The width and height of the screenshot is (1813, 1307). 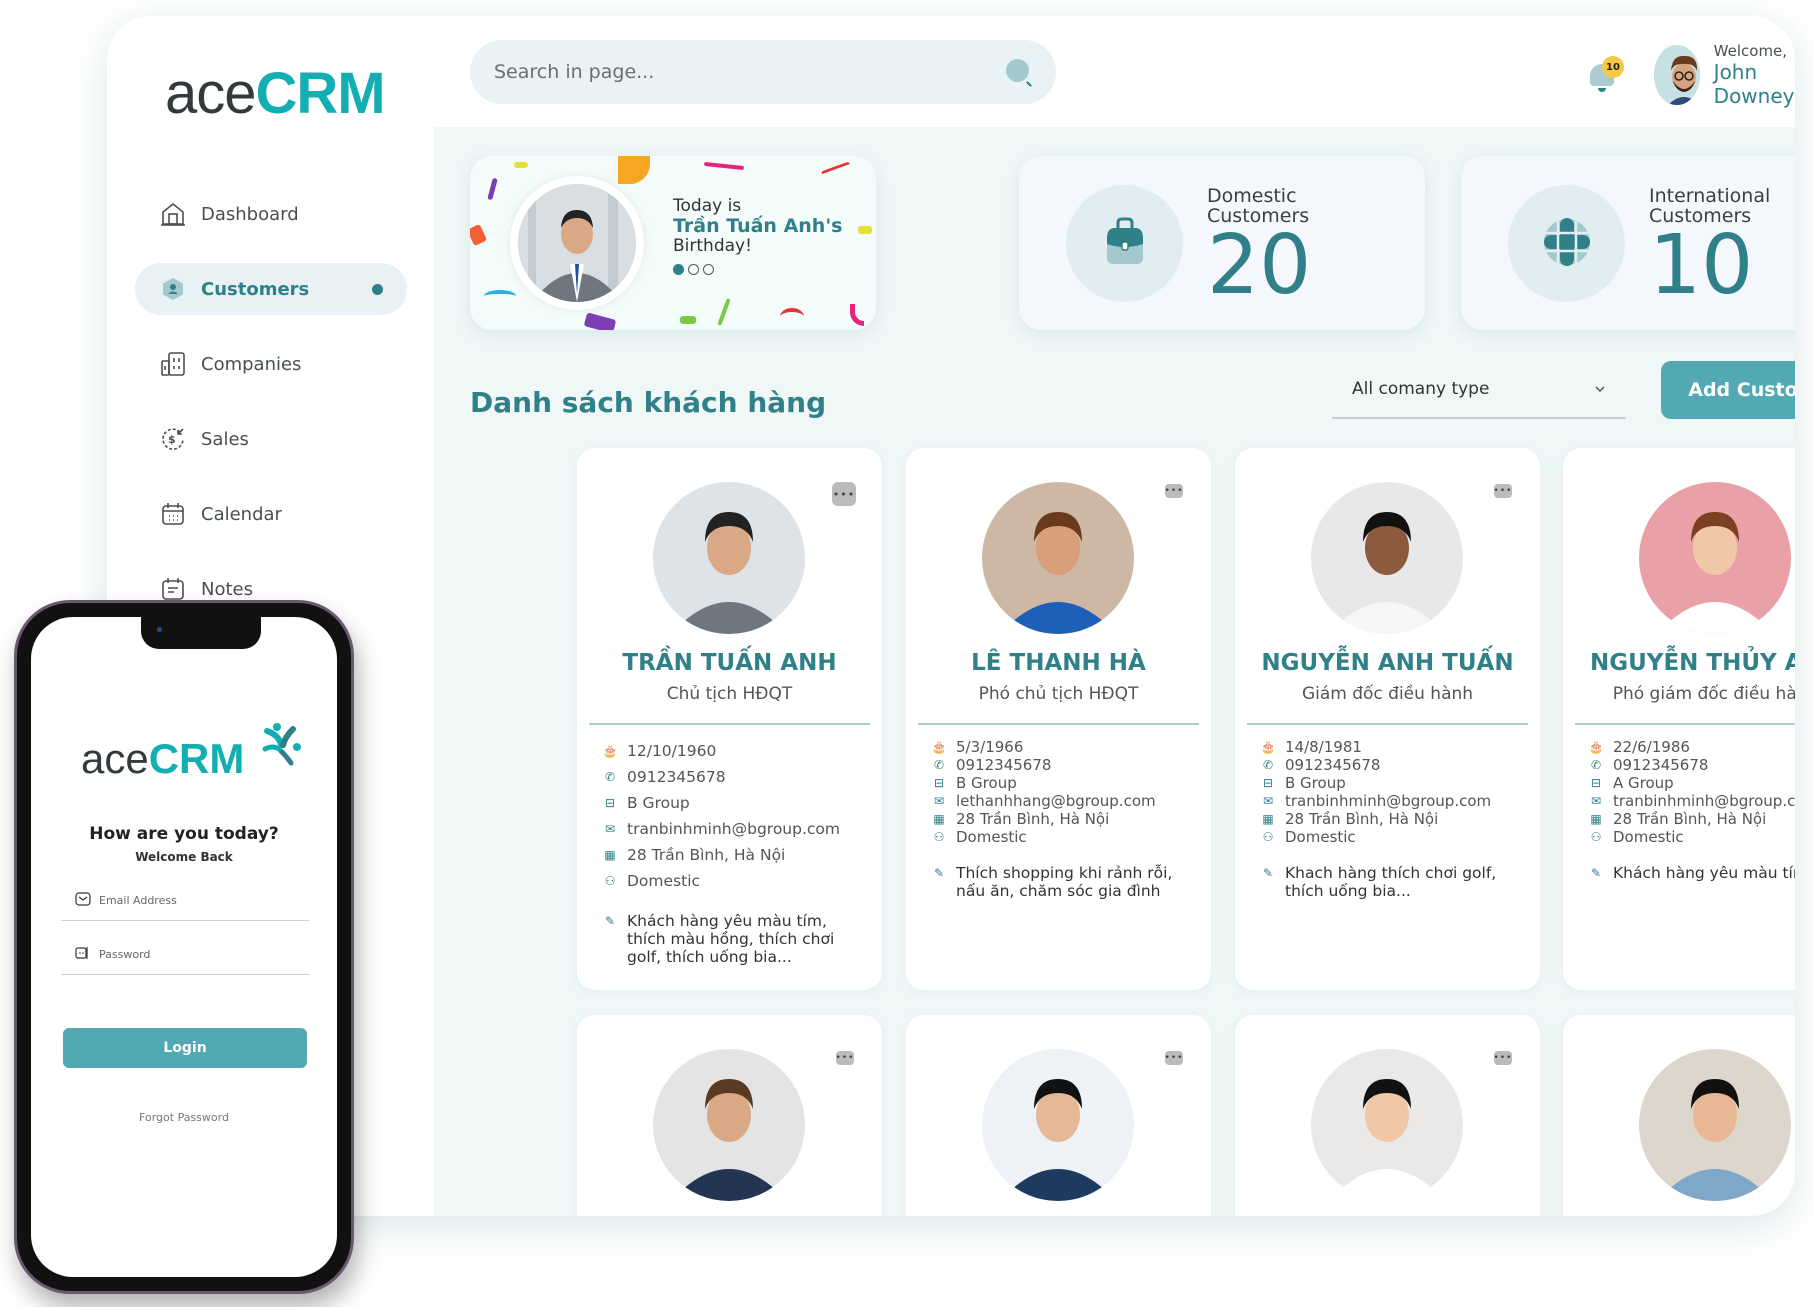 What do you see at coordinates (185, 1048) in the screenshot?
I see `login-button: Login` at bounding box center [185, 1048].